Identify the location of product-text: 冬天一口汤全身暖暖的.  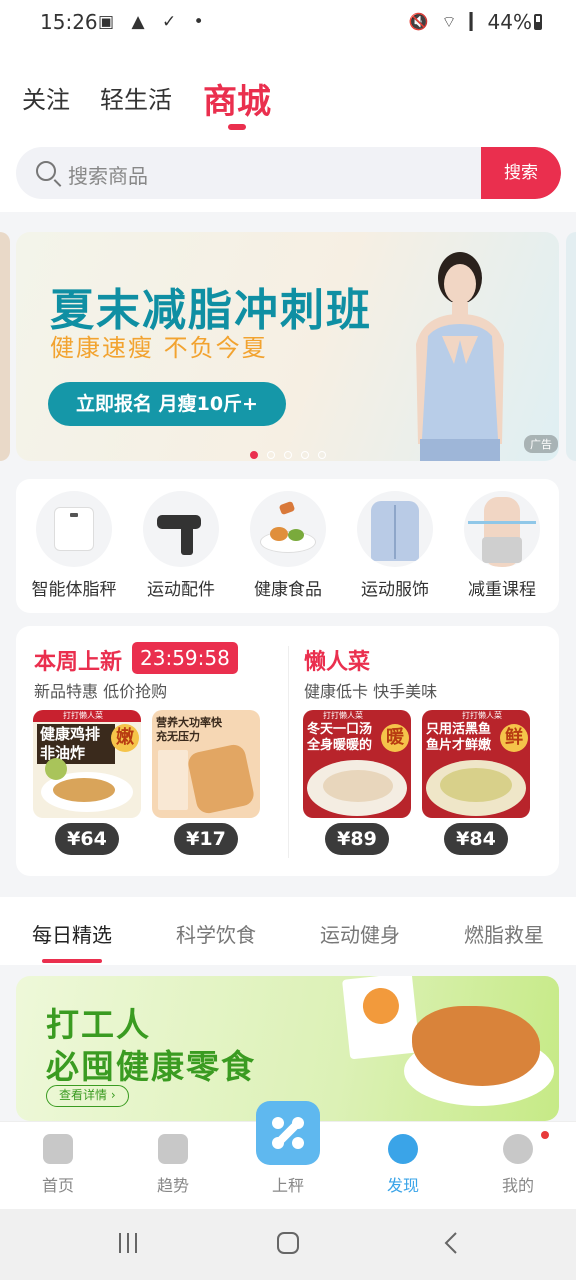
(340, 737).